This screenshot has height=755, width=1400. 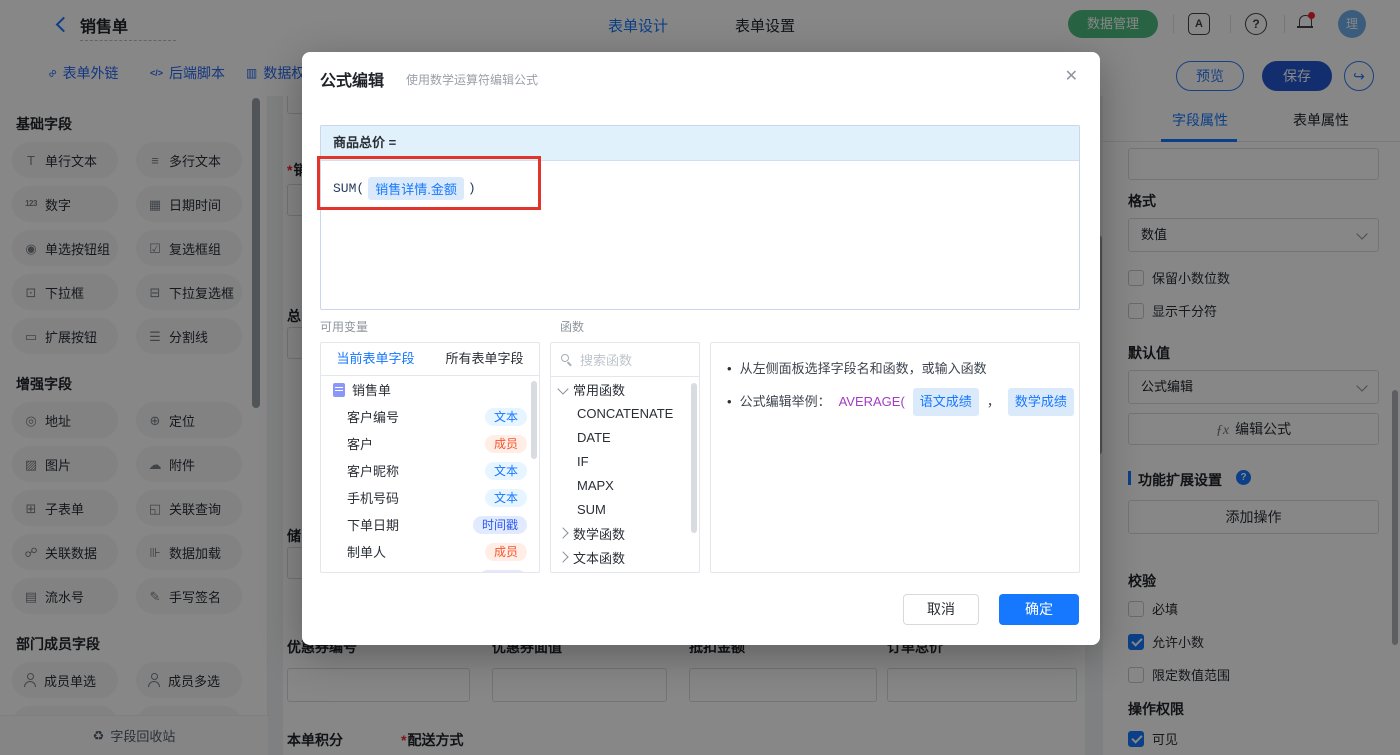 What do you see at coordinates (430, 416) in the screenshot?
I see `variable-row: 客户编号 文本` at bounding box center [430, 416].